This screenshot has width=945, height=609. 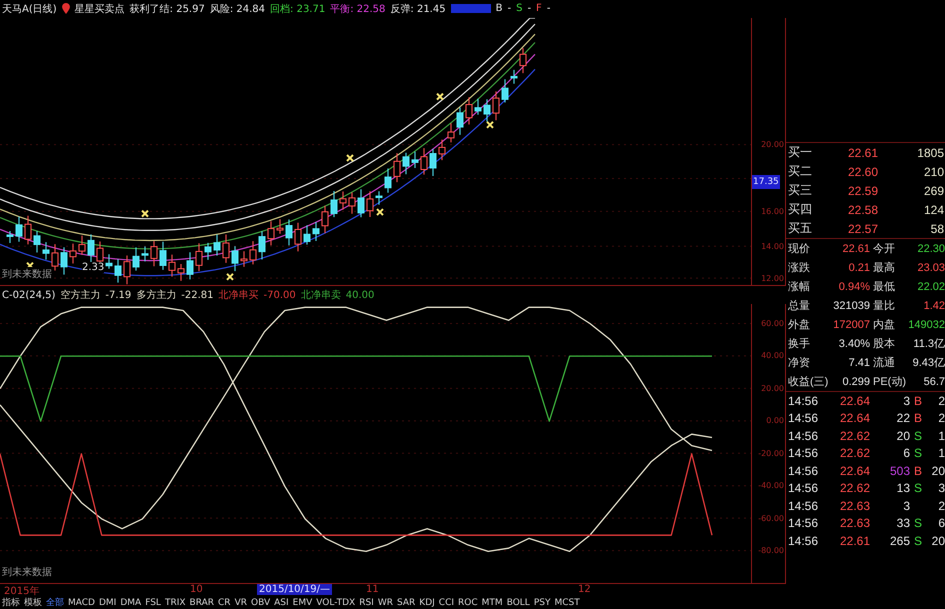 I want to click on indicator-tab: WR, so click(x=385, y=603).